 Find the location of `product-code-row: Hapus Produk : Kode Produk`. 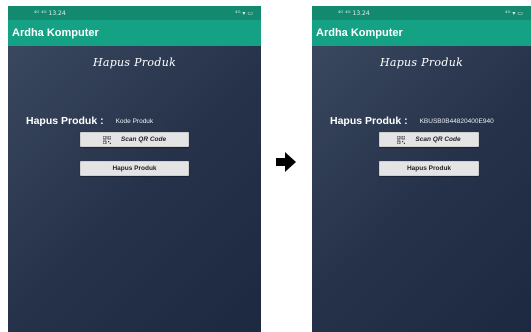

product-code-row: Hapus Produk : Kode Produk is located at coordinates (143, 121).